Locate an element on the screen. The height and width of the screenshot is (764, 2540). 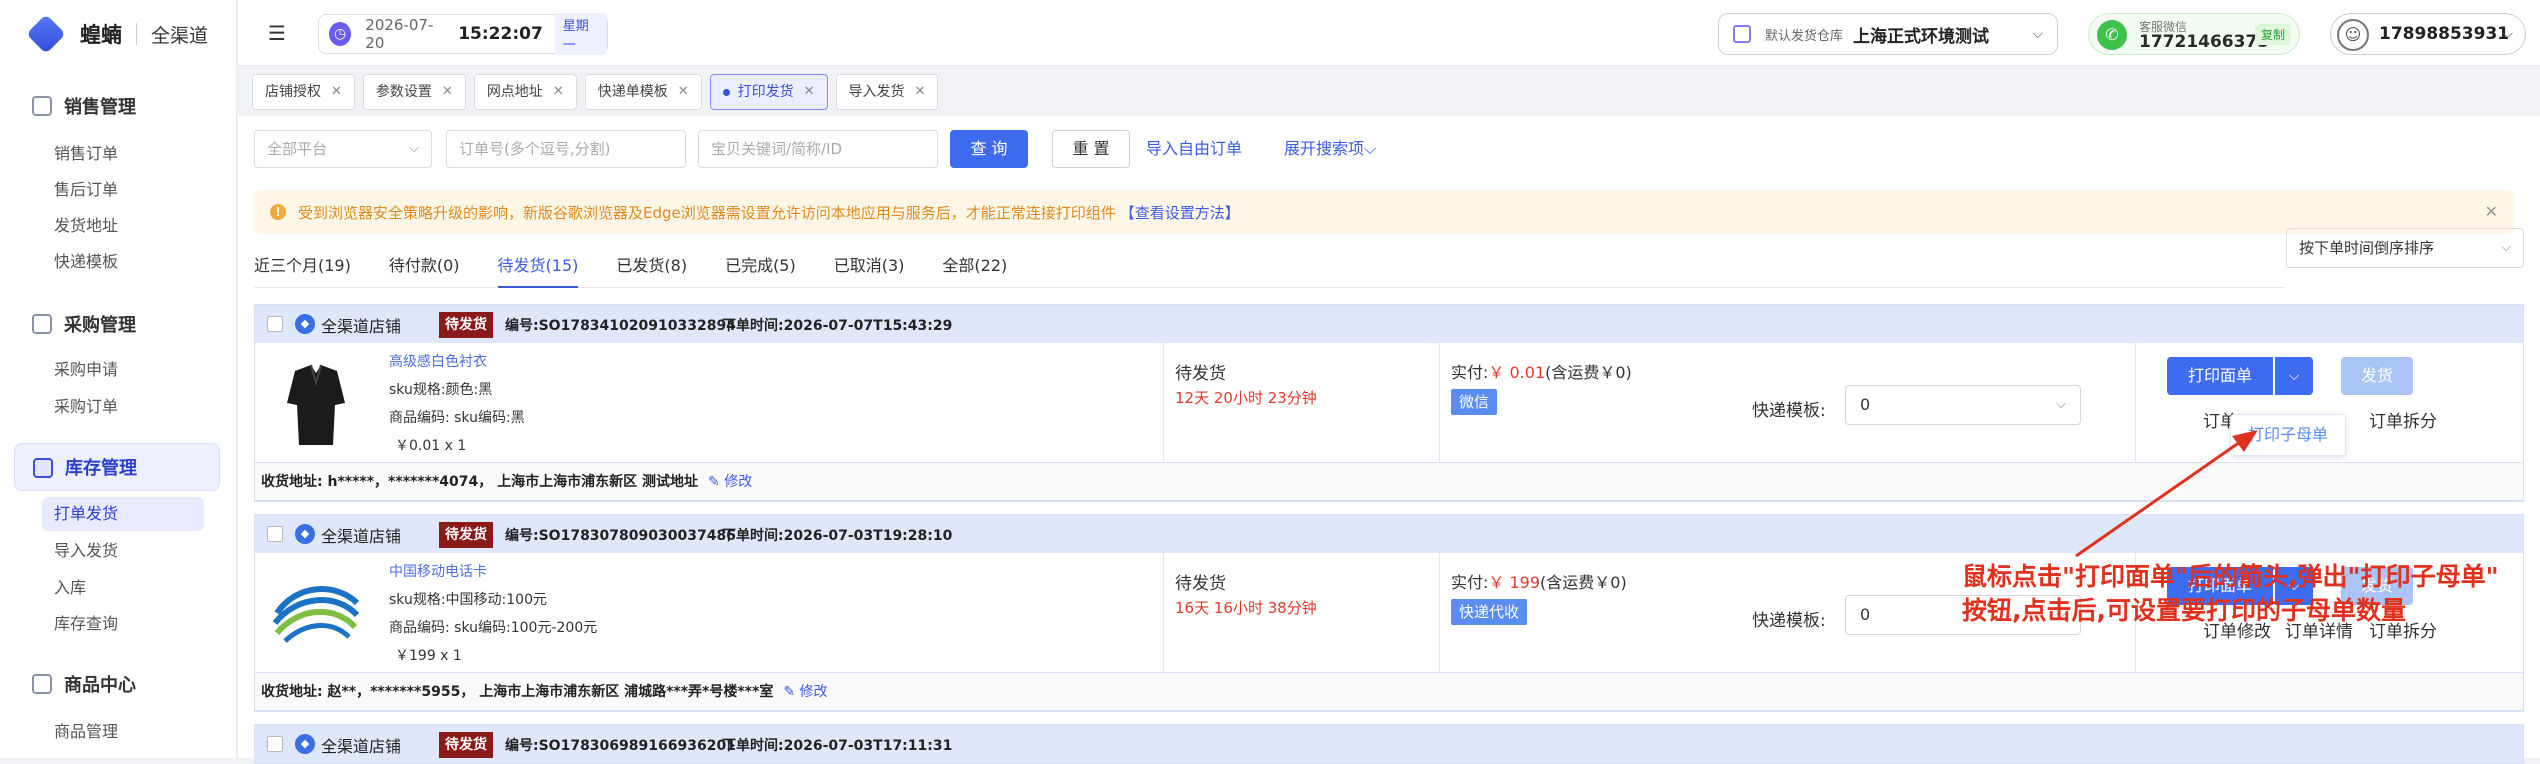
warehouse-select: 默认发货仓库 上海正式环境测试 ⌵ is located at coordinates (1888, 34).